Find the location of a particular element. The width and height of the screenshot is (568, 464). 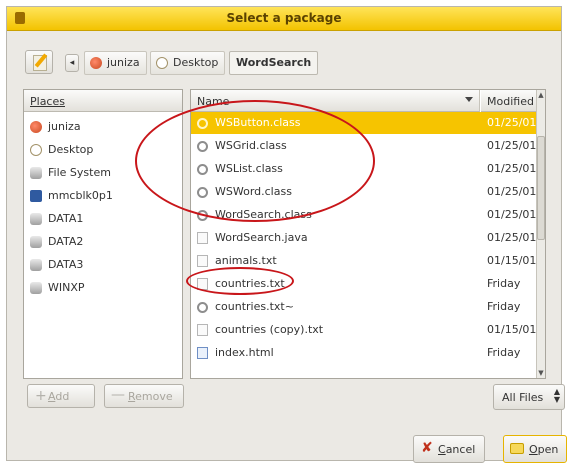

edit-location-button is located at coordinates (39, 62).